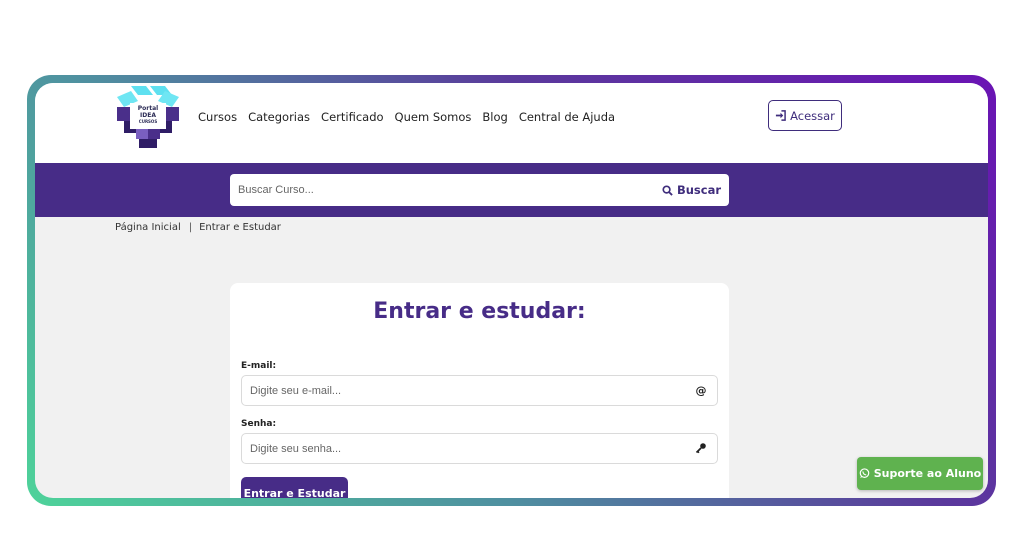 The width and height of the screenshot is (1024, 536). I want to click on login-submit-button: Entrar e Estudar, so click(294, 487).